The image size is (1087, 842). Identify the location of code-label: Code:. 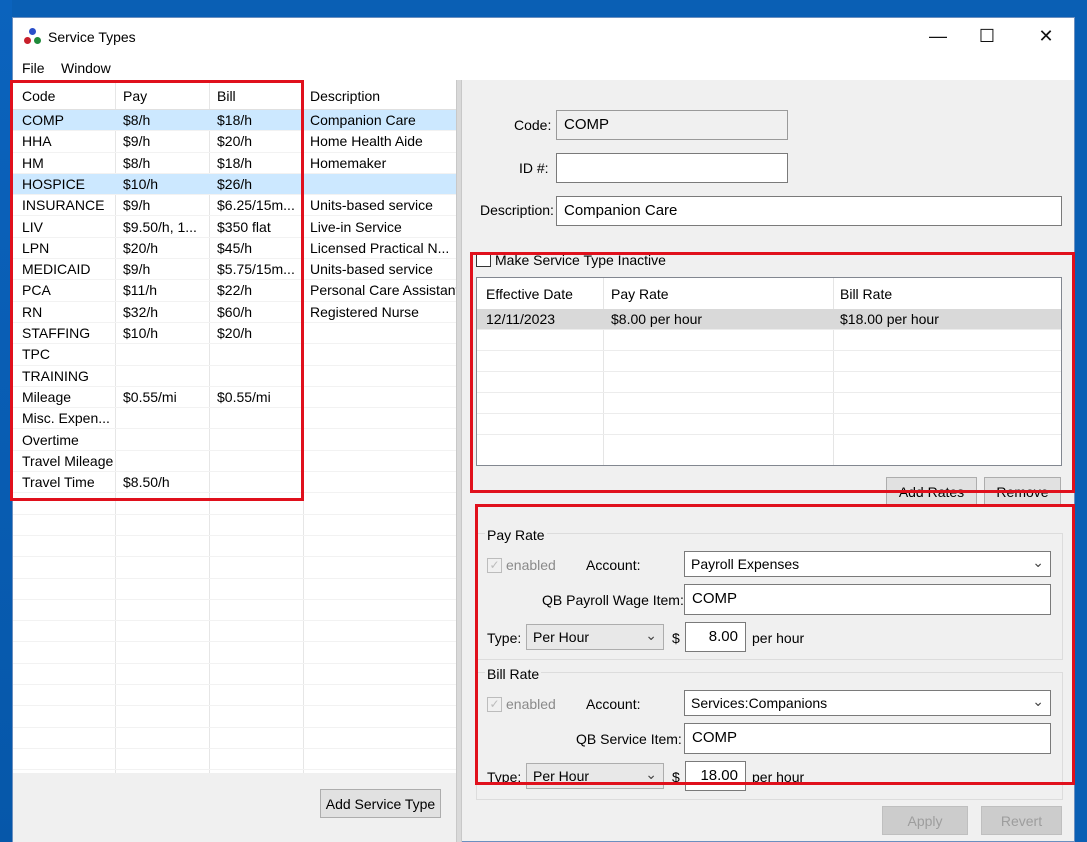
(533, 125).